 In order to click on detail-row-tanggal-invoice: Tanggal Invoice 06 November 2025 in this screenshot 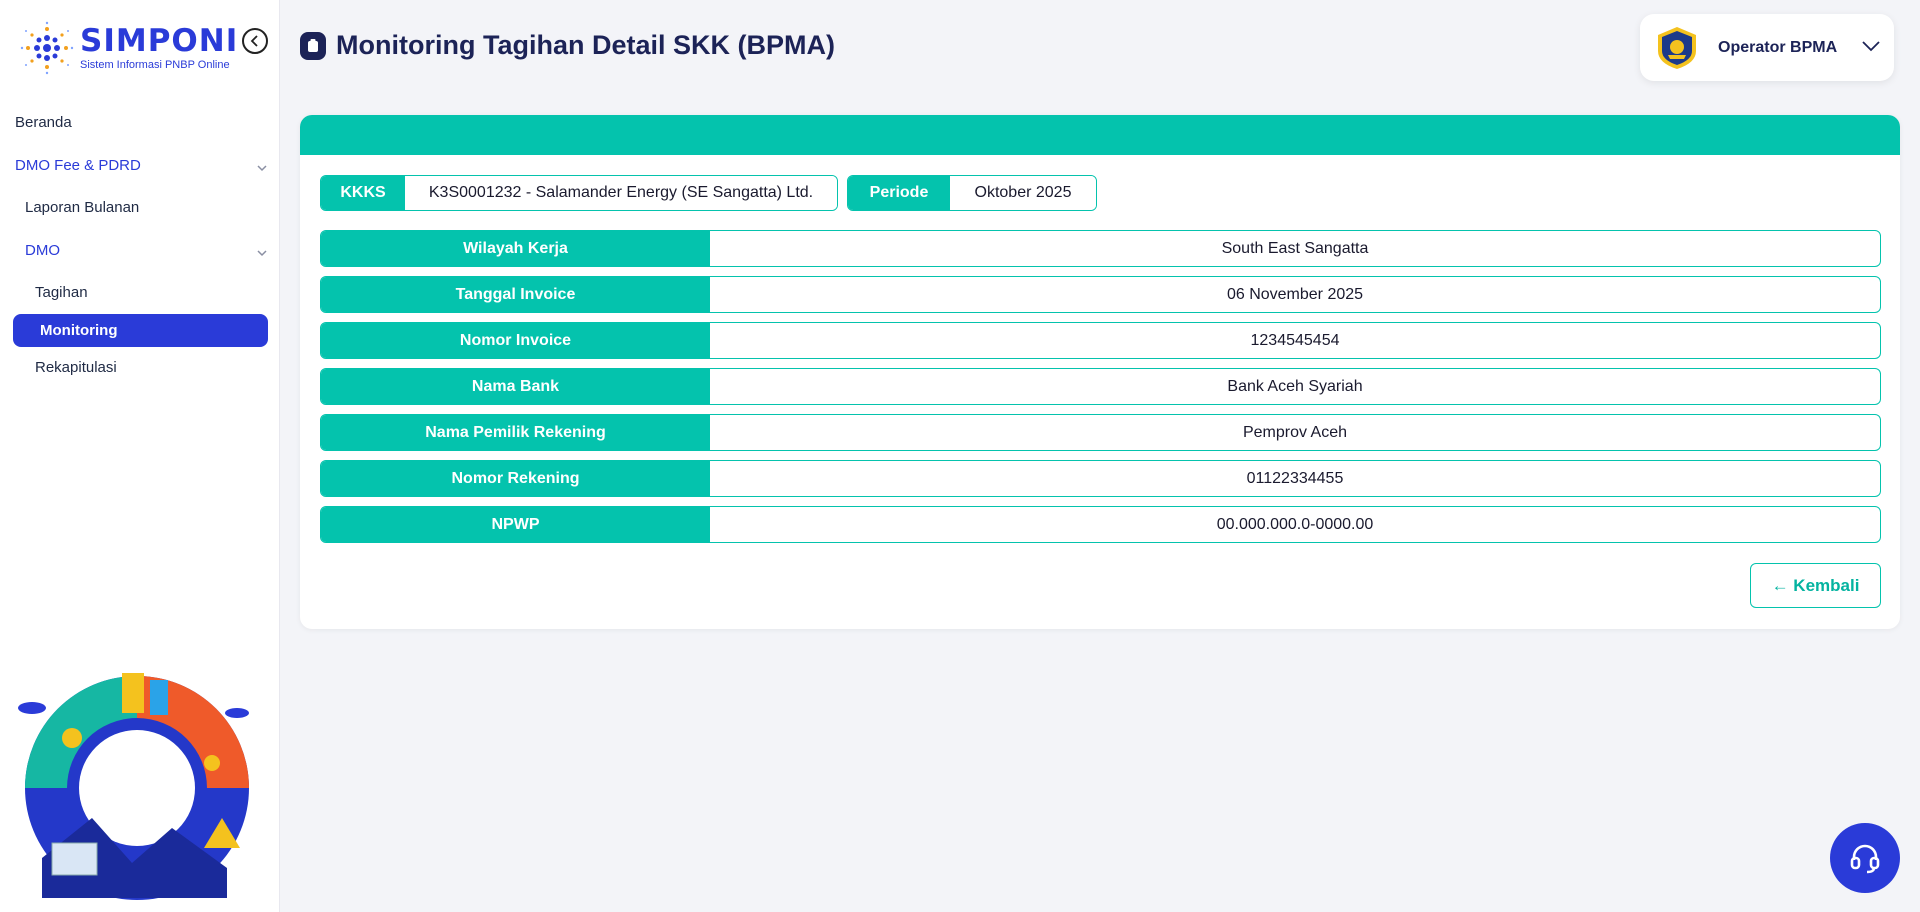, I will do `click(1100, 294)`.